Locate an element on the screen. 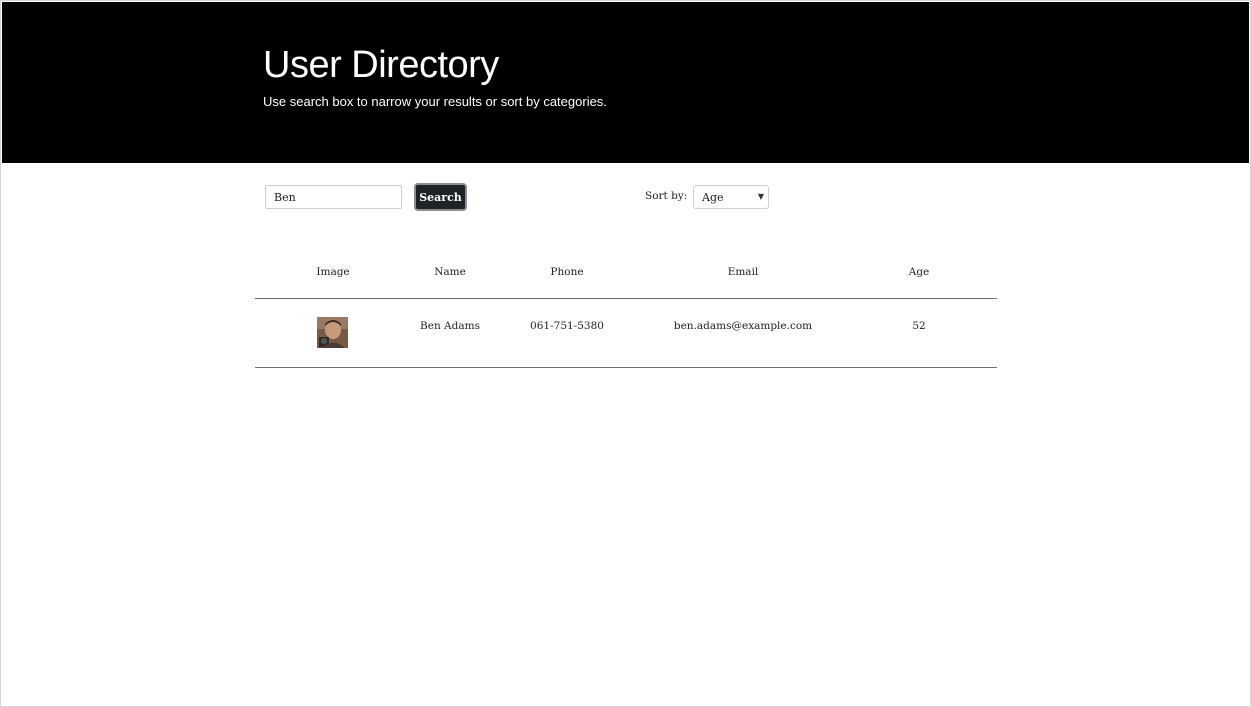  cell-age: 52 is located at coordinates (919, 326).